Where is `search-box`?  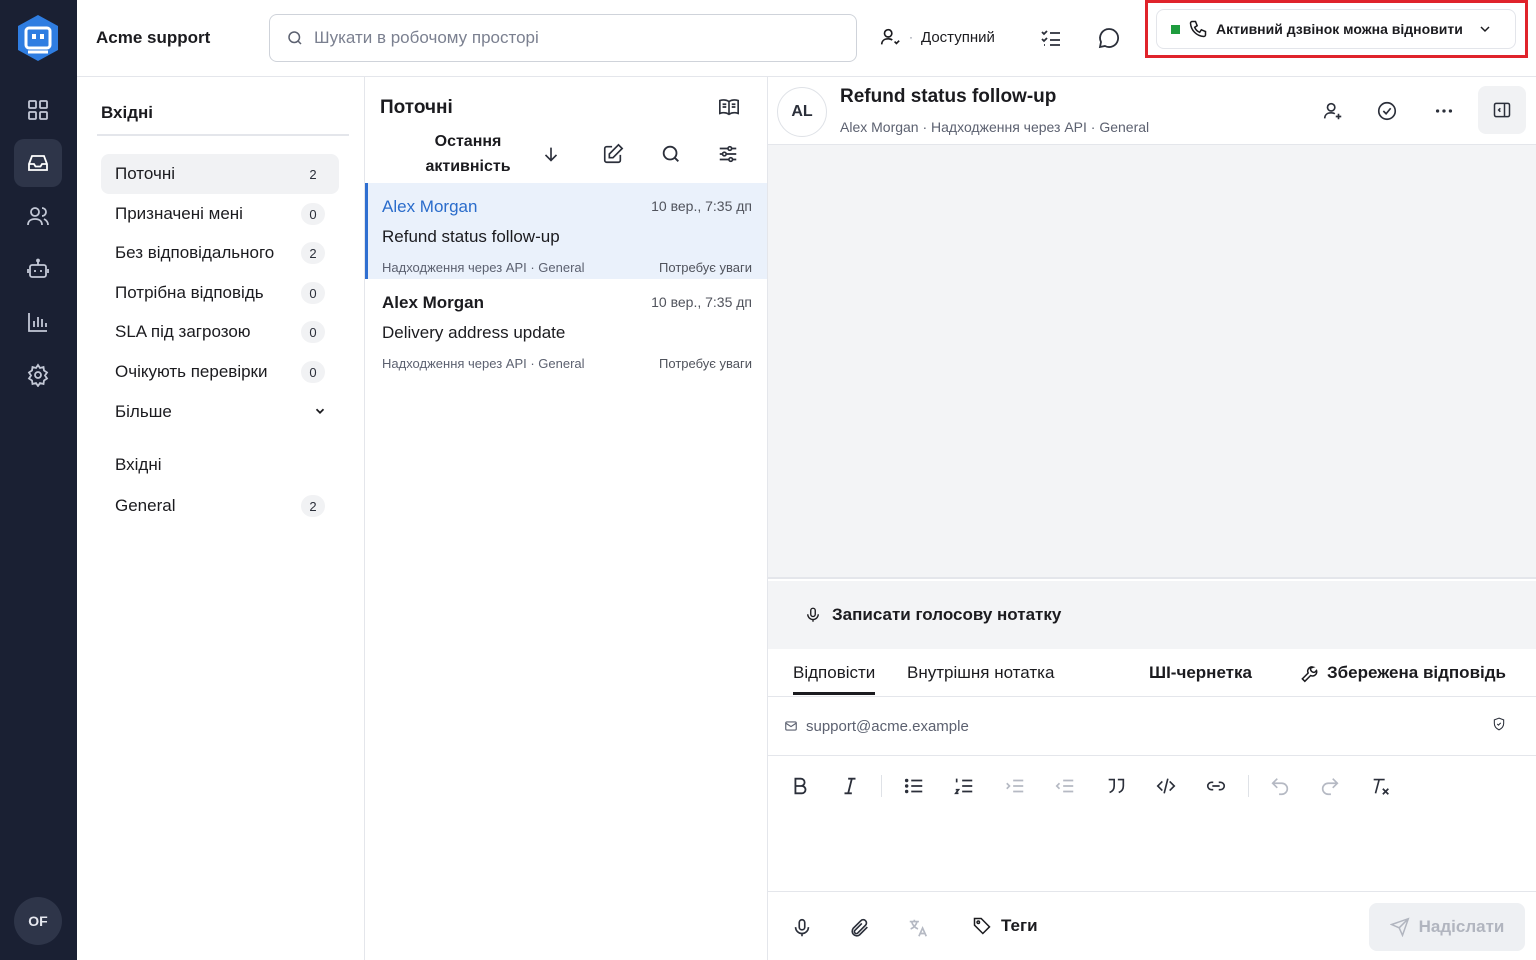 search-box is located at coordinates (563, 38).